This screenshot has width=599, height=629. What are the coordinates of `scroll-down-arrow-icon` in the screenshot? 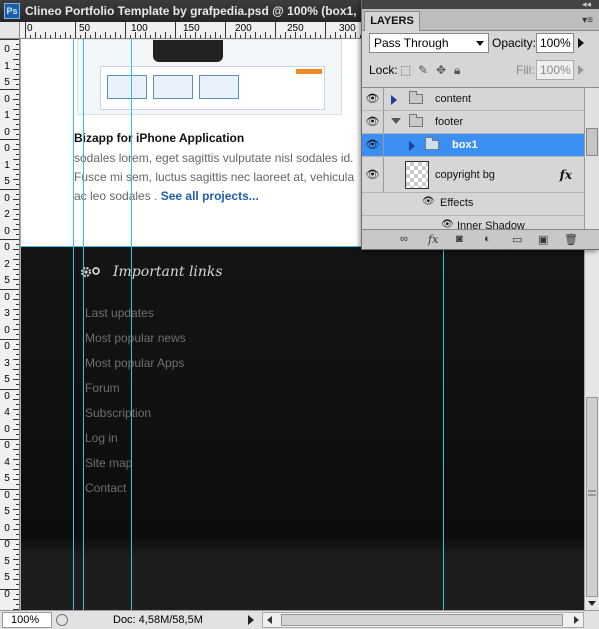 It's located at (592, 603).